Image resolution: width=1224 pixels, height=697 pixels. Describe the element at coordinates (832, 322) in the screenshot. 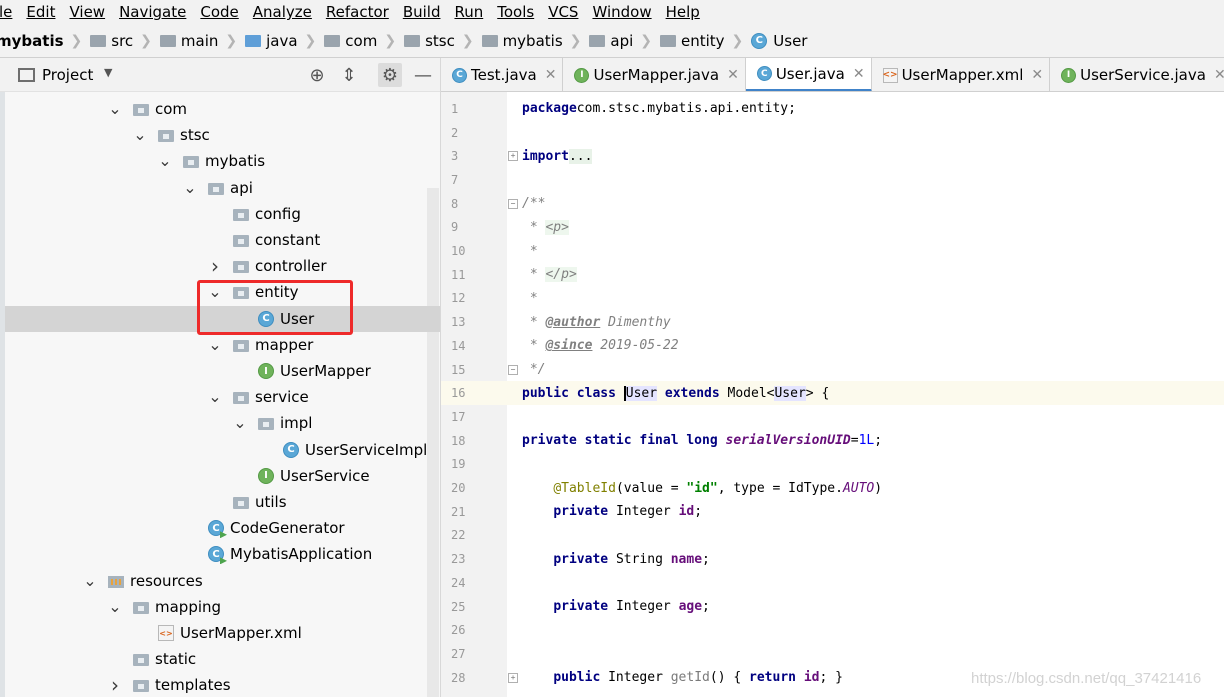

I see `code-line: 13 * @author Dimenthy` at that location.